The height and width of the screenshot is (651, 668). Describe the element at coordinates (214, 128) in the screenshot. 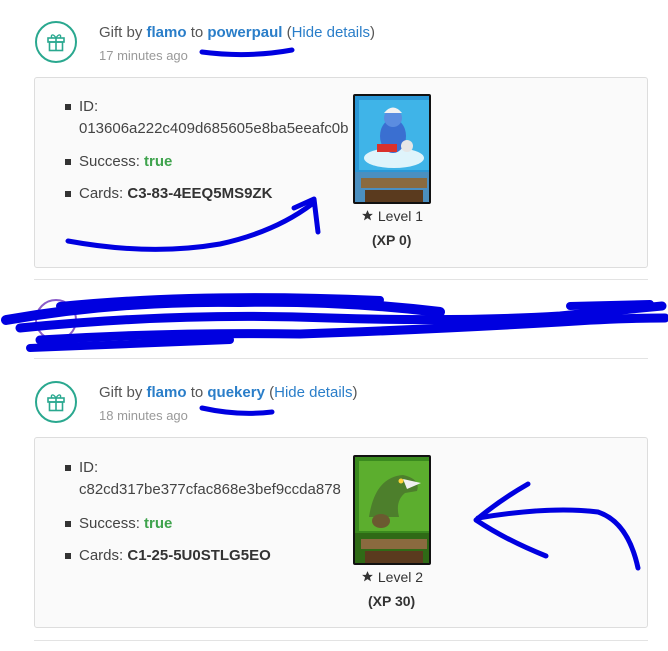

I see `transaction-id: 013606a222c409d685605e8ba5eeafc0b` at that location.